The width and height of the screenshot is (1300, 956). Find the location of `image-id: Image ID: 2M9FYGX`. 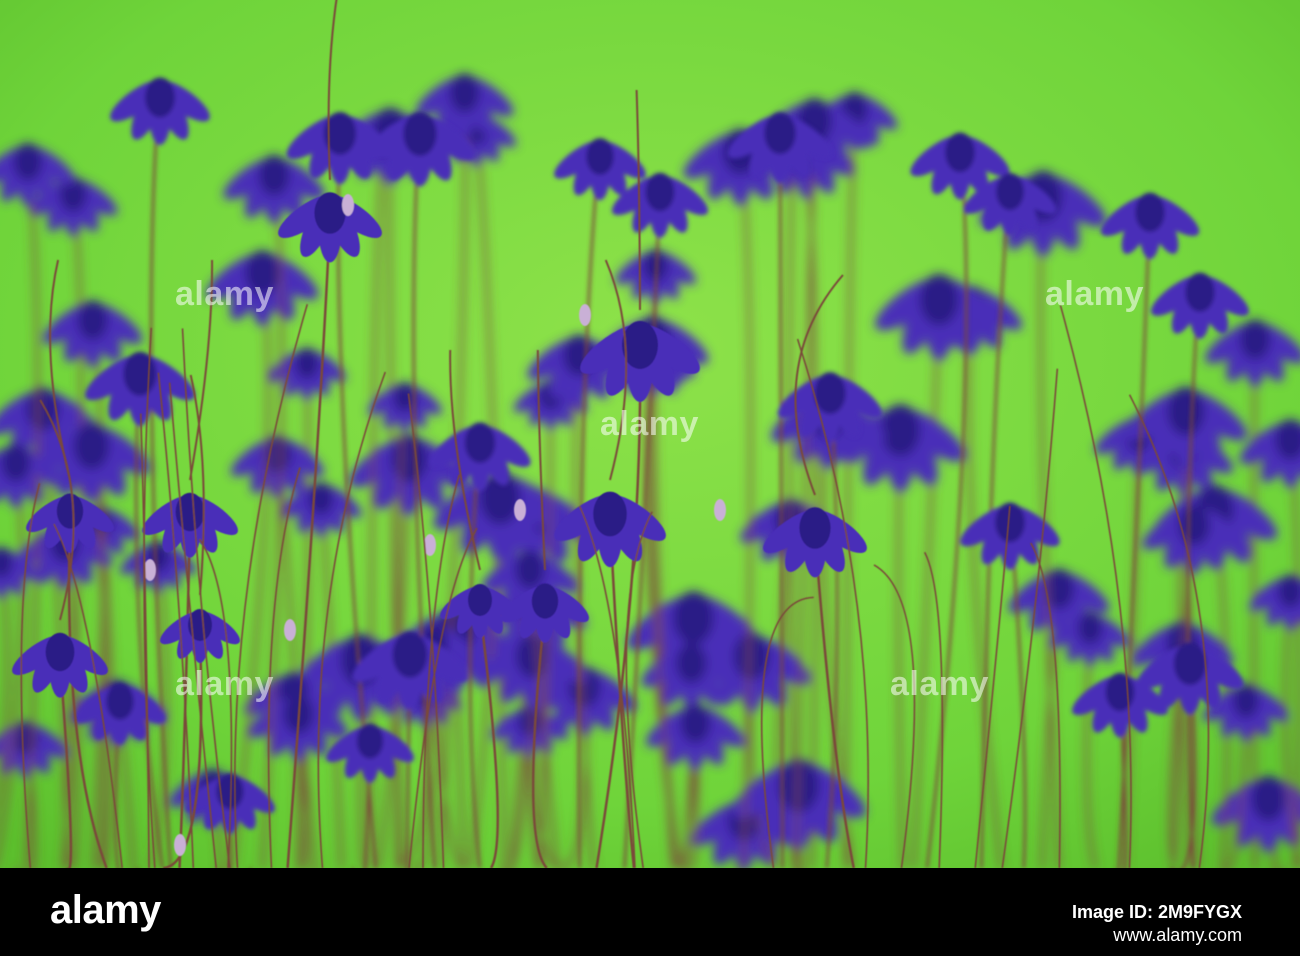

image-id: Image ID: 2M9FYGX is located at coordinates (1156, 912).